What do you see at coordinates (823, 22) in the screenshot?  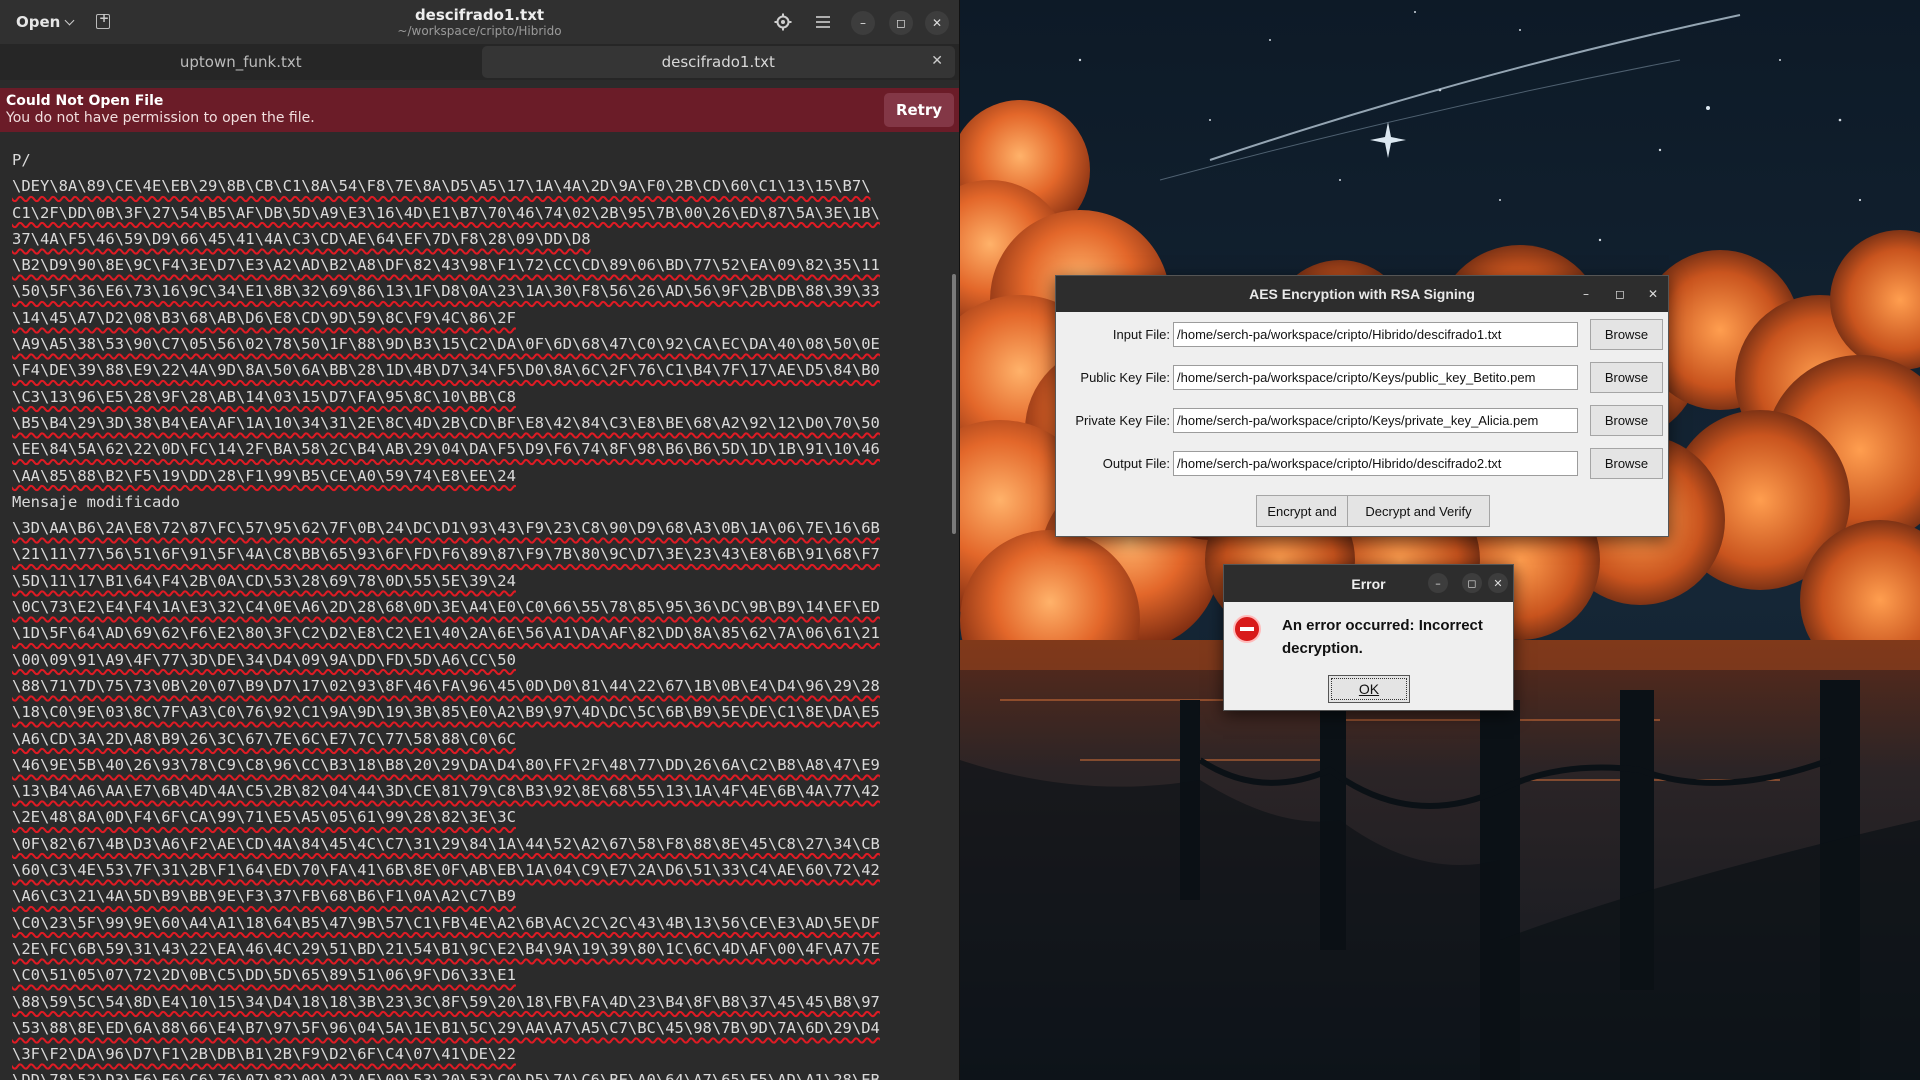 I see `hamburger-menu-icon` at bounding box center [823, 22].